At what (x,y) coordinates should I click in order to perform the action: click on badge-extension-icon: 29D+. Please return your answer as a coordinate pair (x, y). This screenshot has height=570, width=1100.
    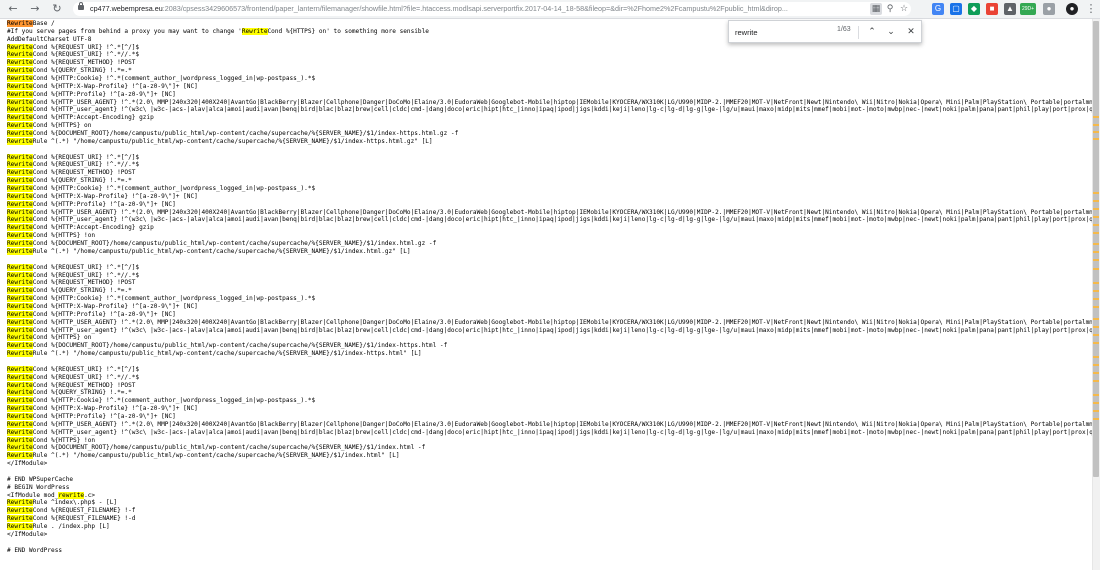
    Looking at the image, I should click on (1028, 9).